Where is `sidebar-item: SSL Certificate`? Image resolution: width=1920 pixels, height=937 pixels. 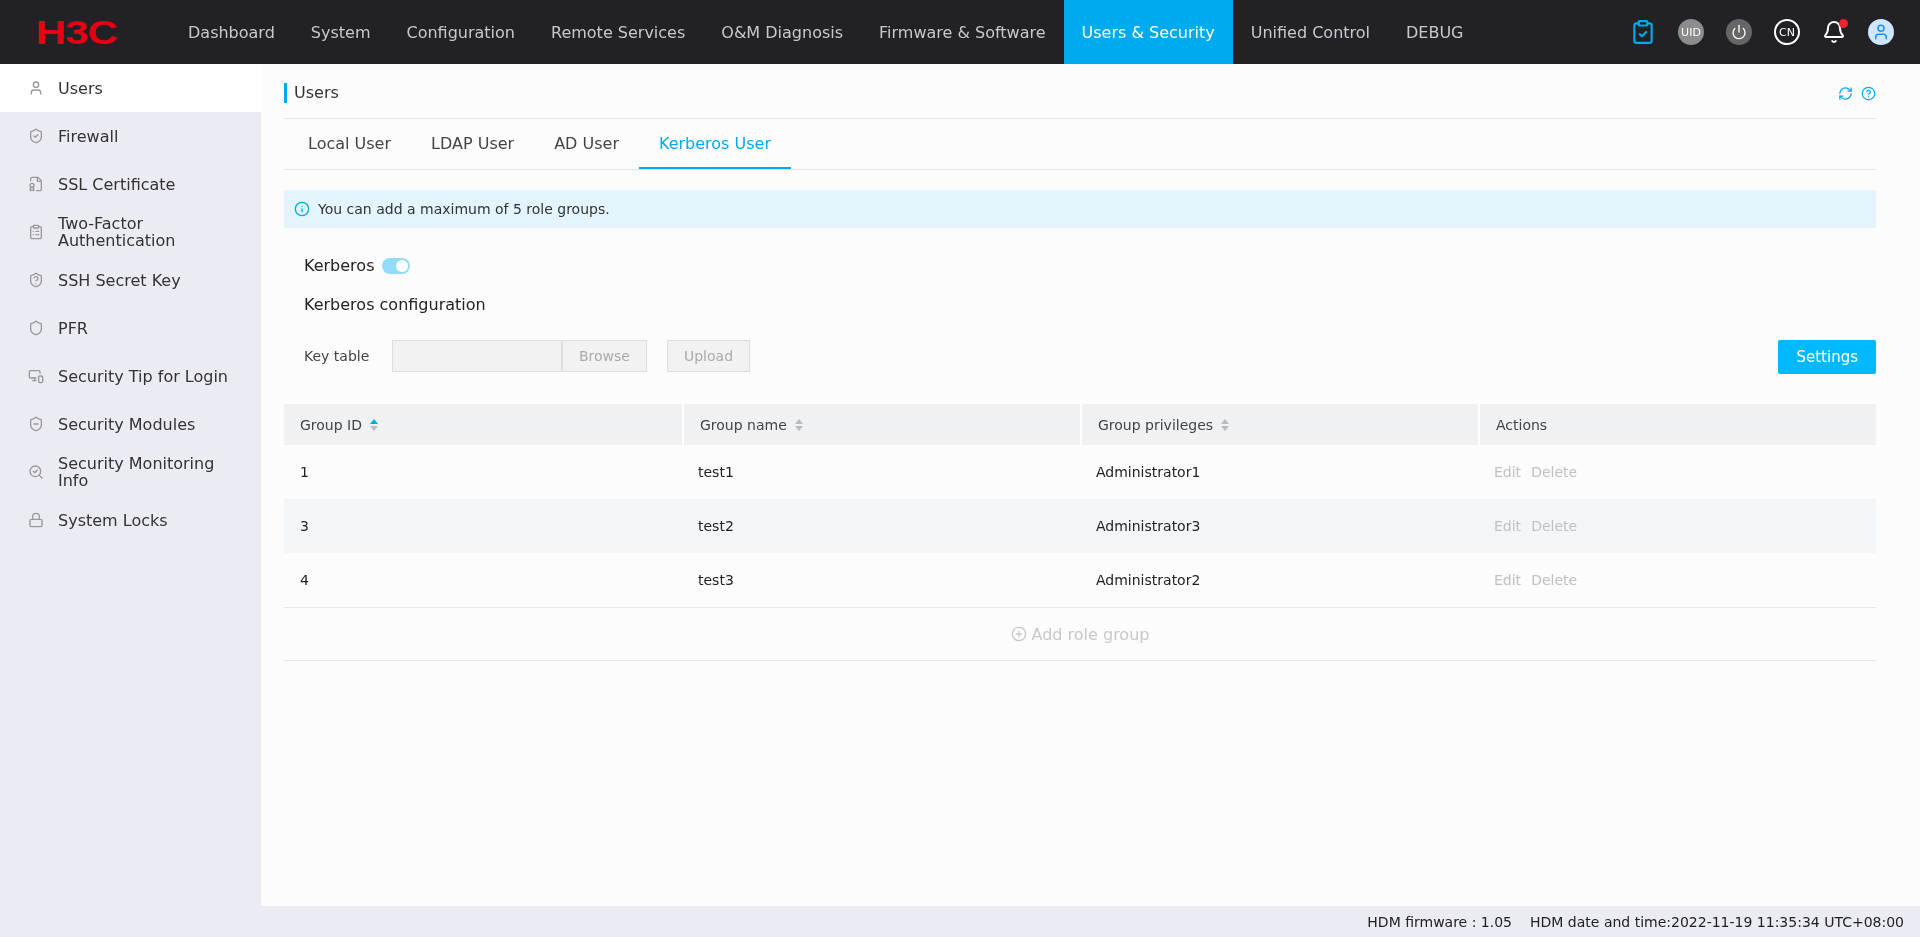 sidebar-item: SSL Certificate is located at coordinates (130, 184).